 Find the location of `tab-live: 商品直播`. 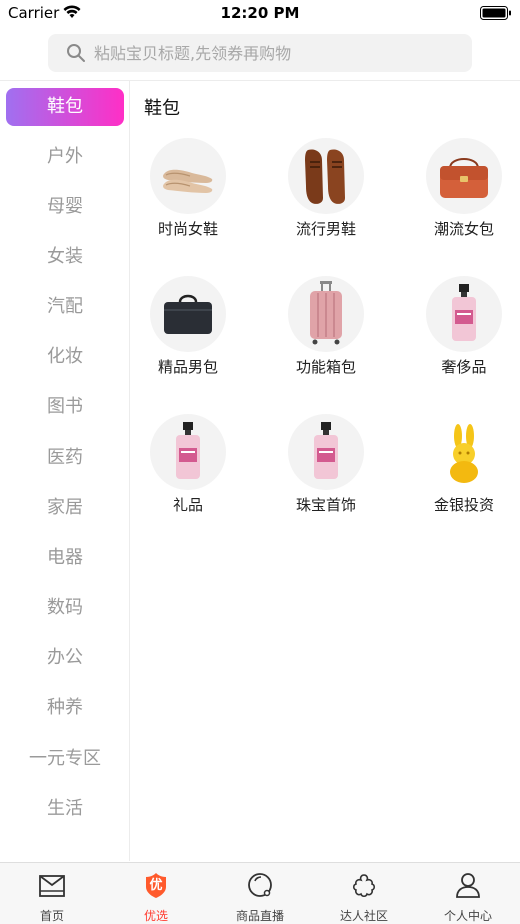

tab-live: 商品直播 is located at coordinates (260, 893).